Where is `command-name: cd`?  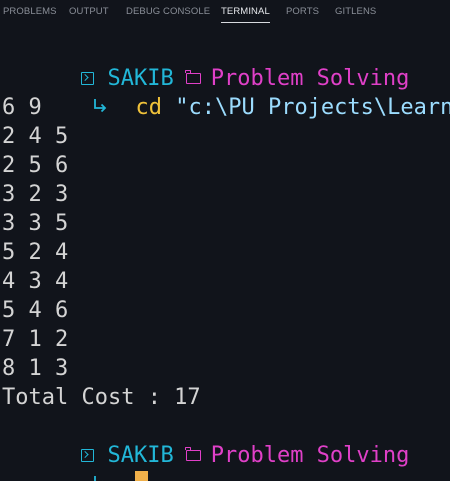 command-name: cd is located at coordinates (148, 107).